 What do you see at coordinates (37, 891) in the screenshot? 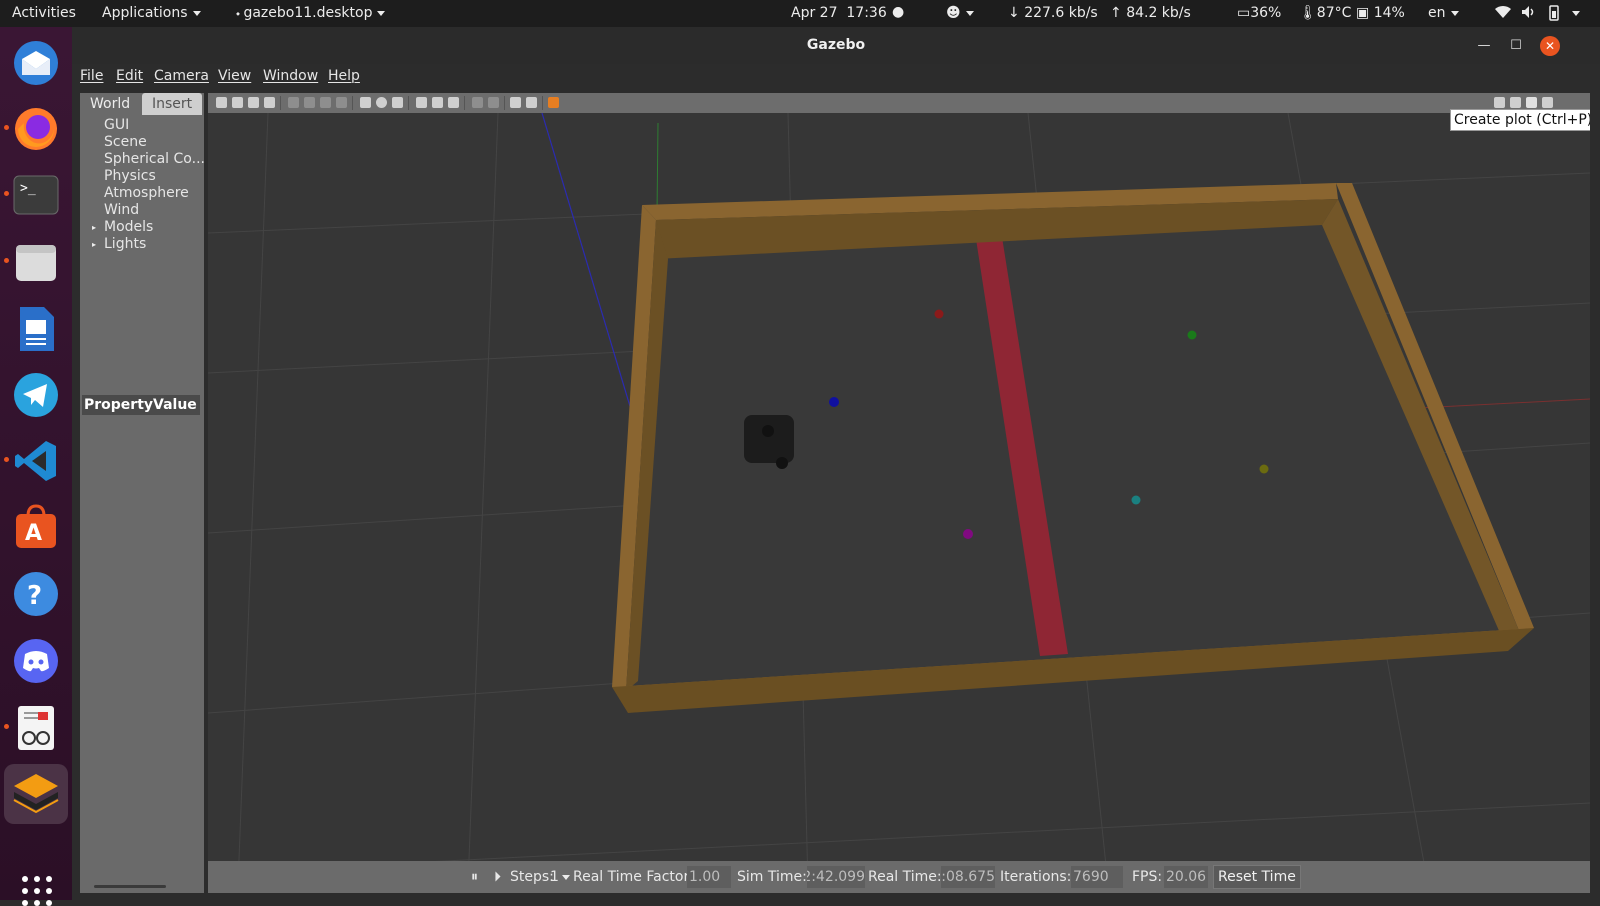
I see `show-applications-icon` at bounding box center [37, 891].